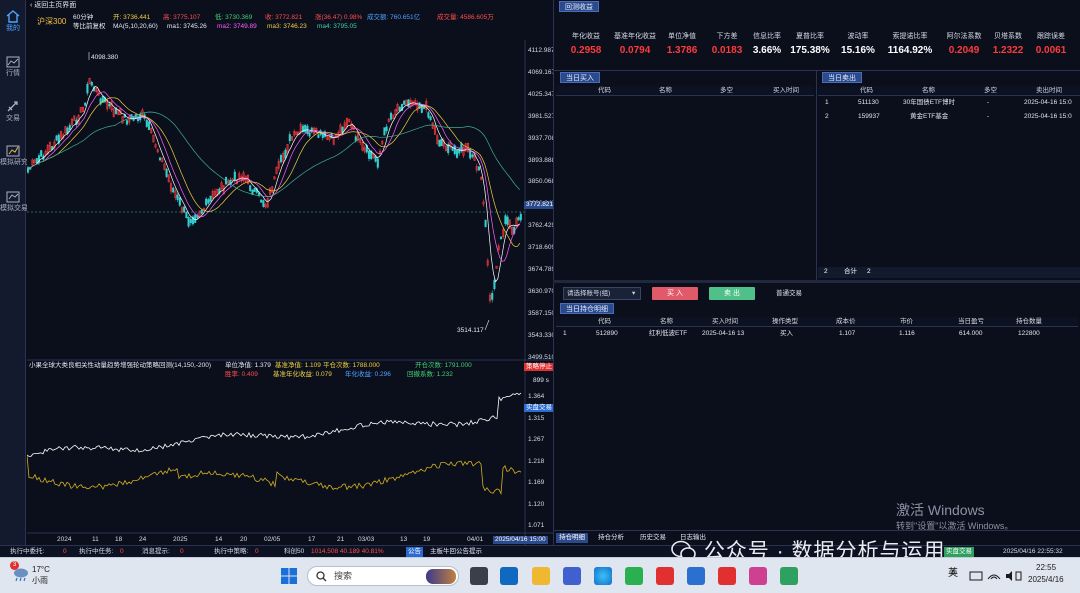 This screenshot has width=1080, height=593. Describe the element at coordinates (53, 6) in the screenshot. I see `back-button: ‹ 返回主页界面` at that location.